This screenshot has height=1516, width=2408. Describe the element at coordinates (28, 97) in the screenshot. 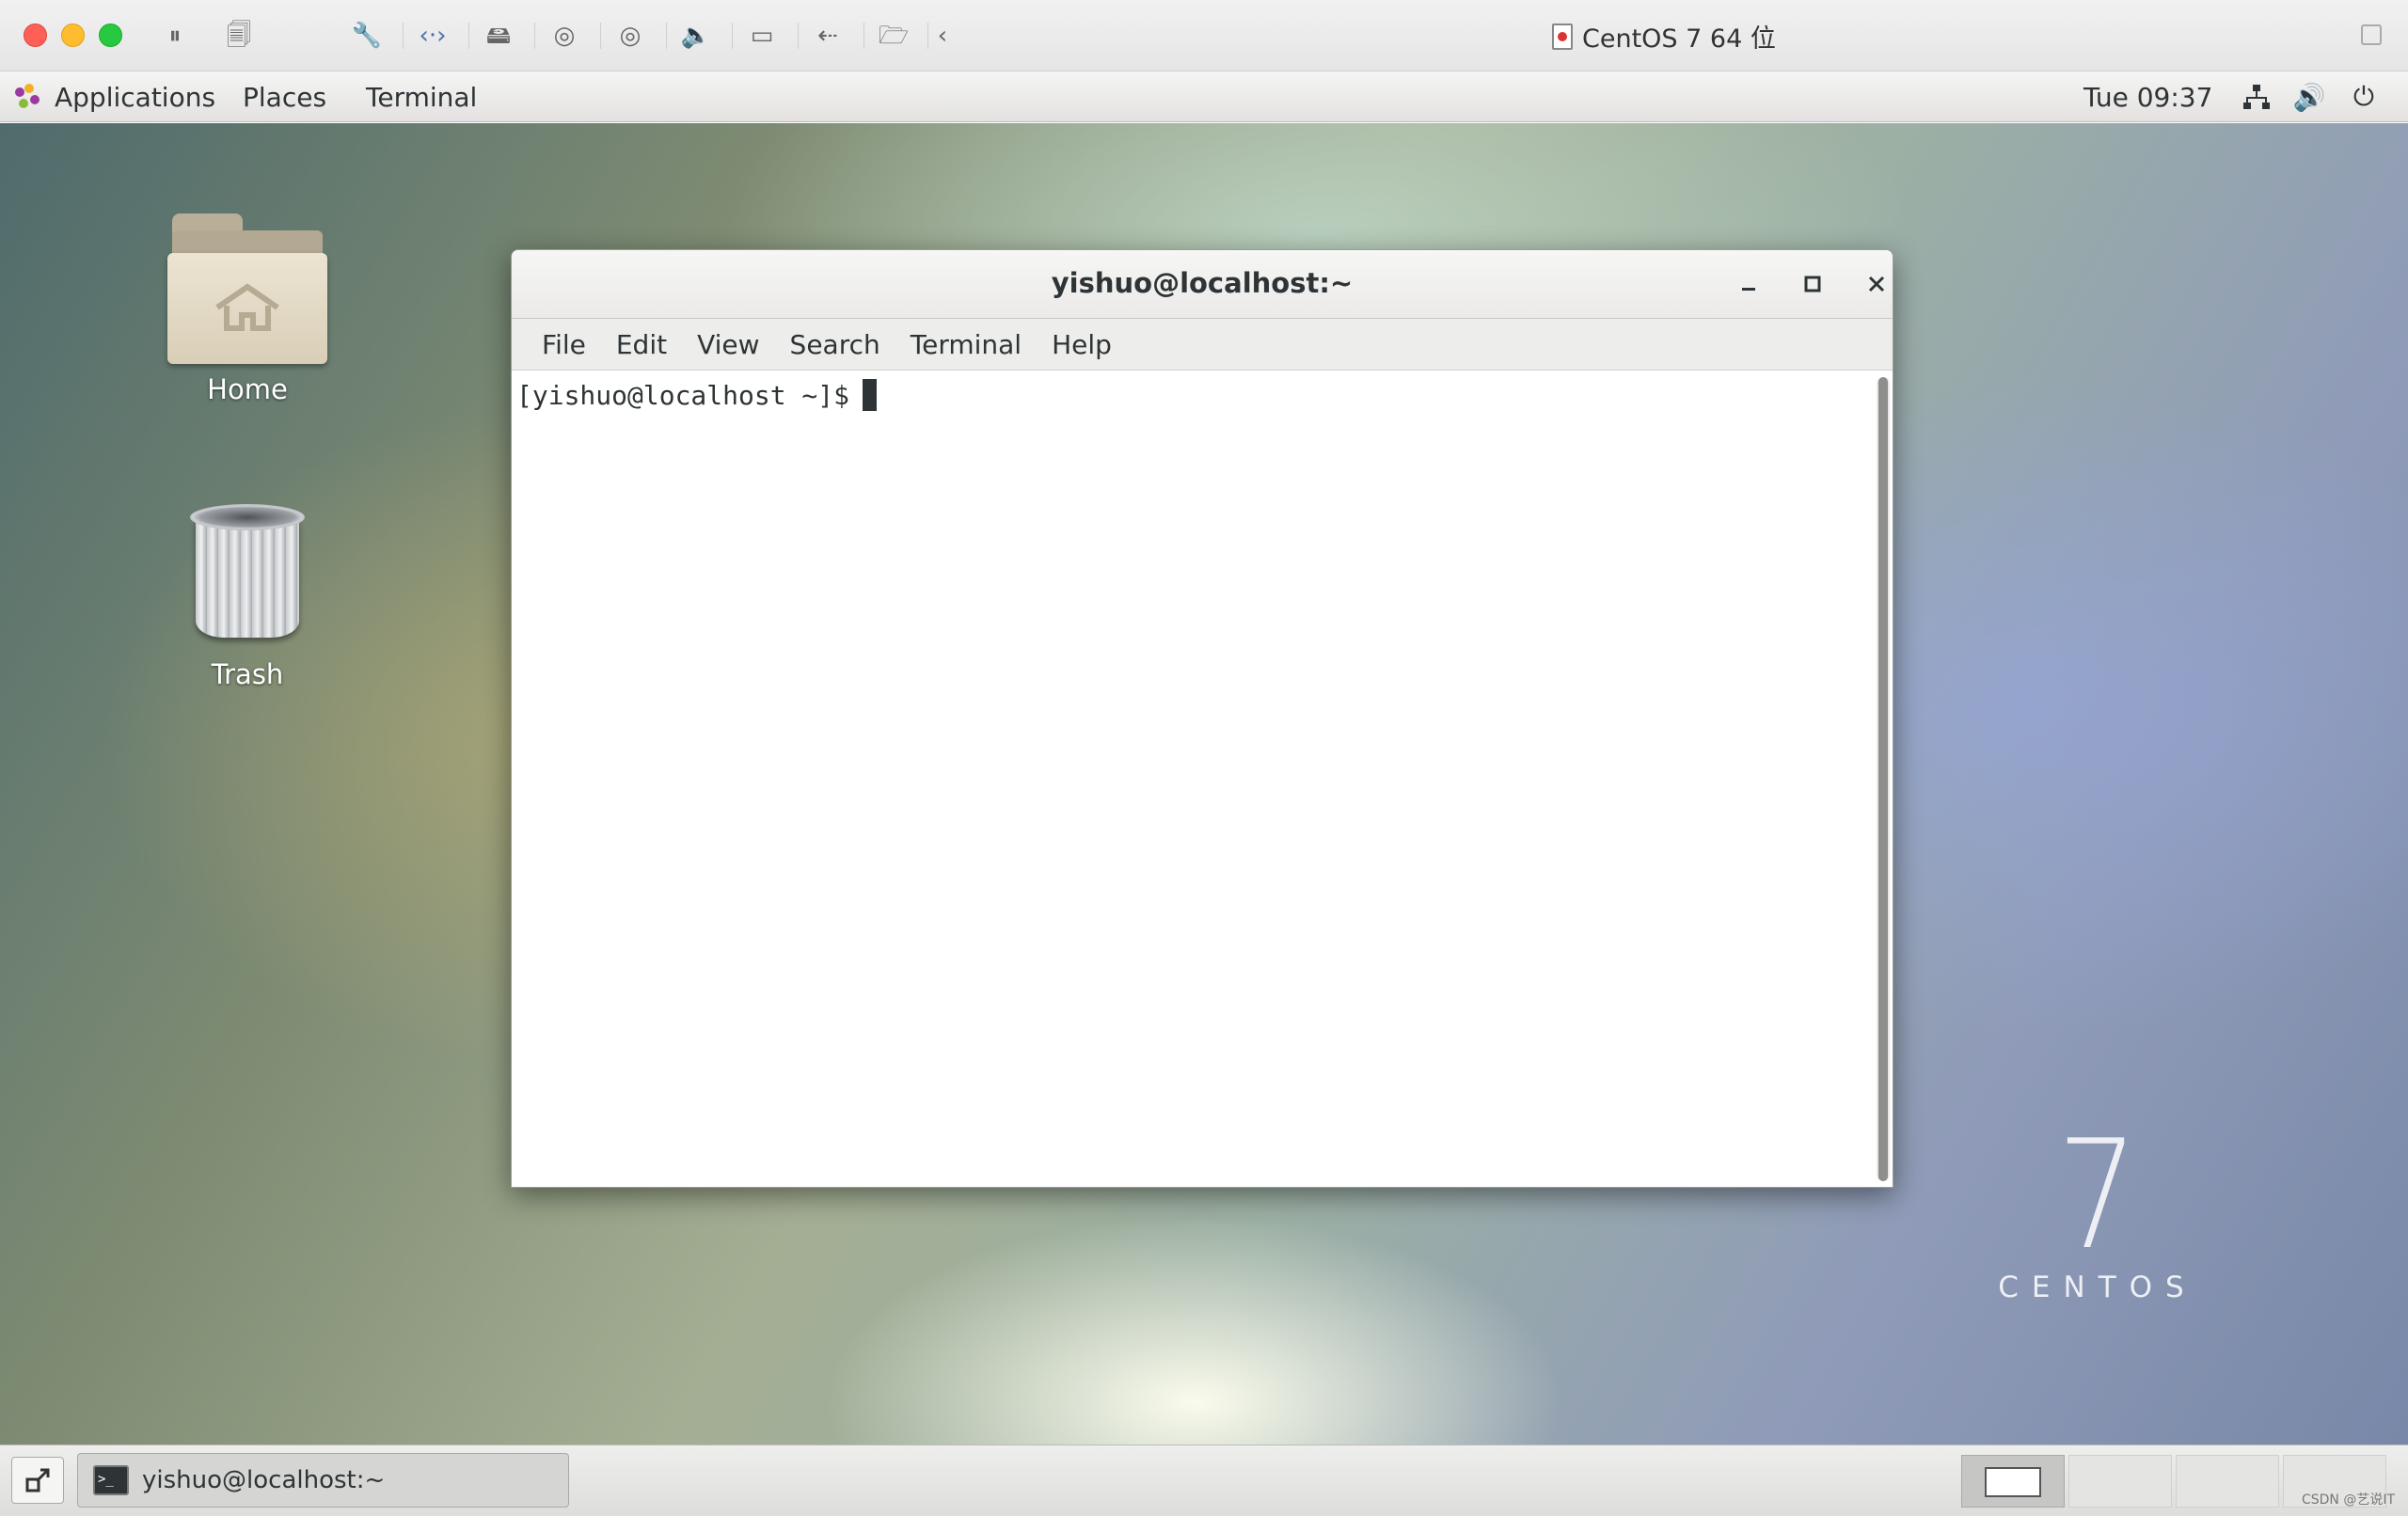

I see `applications-icon` at that location.